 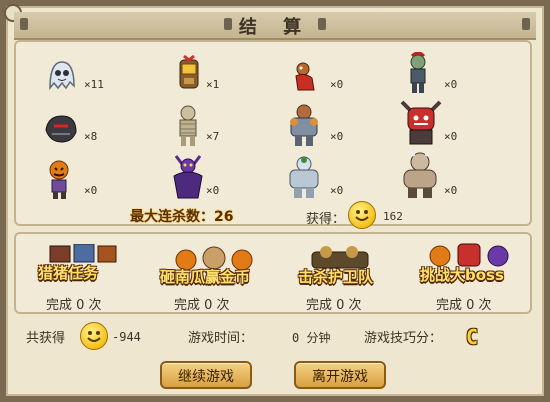 I want to click on ghost-monster-icon, so click(x=62, y=75).